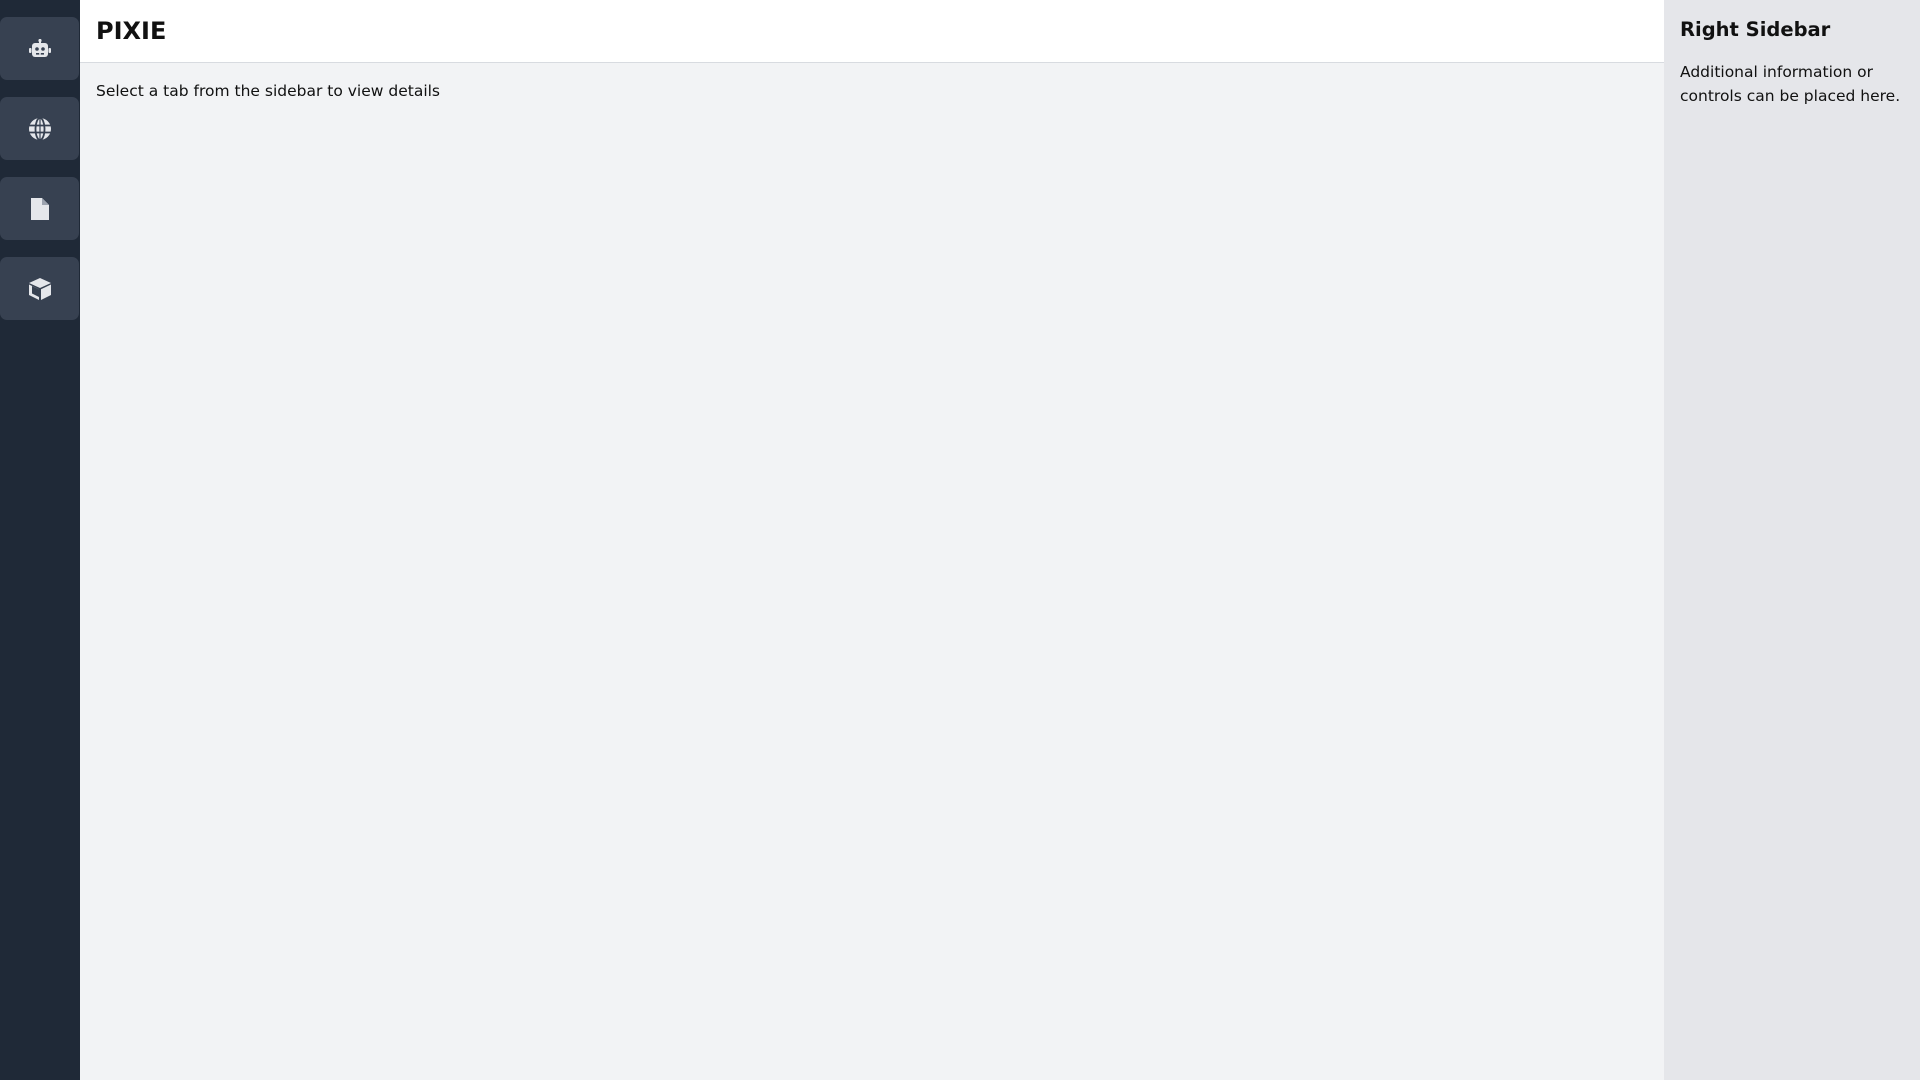  What do you see at coordinates (872, 31) in the screenshot?
I see `header: PIXIE` at bounding box center [872, 31].